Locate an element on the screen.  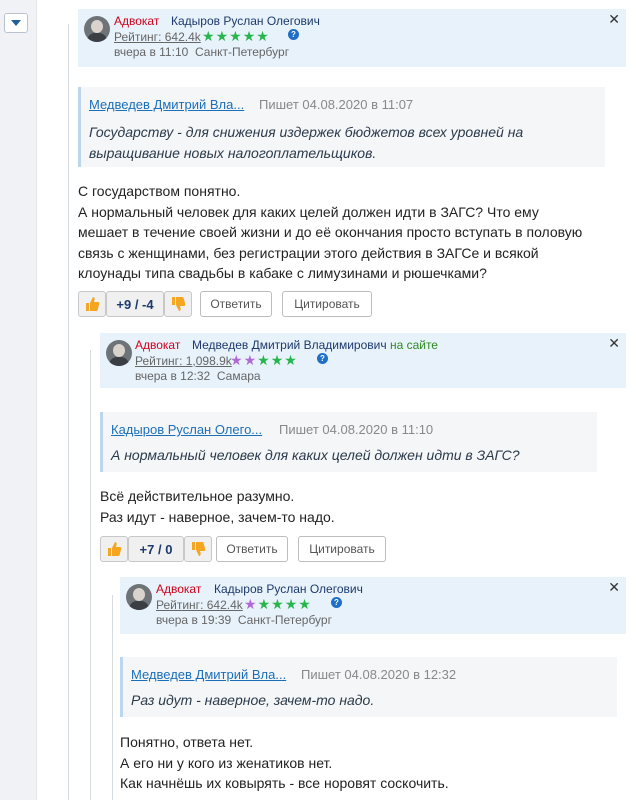
quote-meta: Пишет 04.08.2020 в 12:32 is located at coordinates (379, 674).